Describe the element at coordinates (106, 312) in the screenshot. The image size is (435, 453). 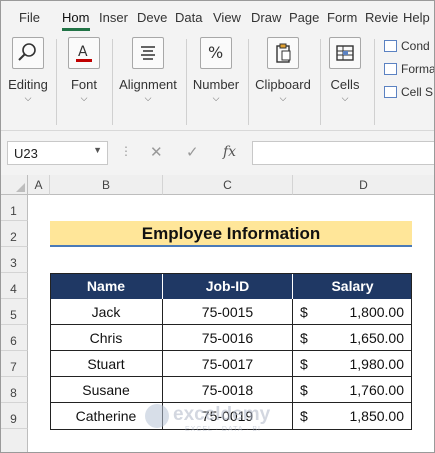
I see `cell-name: Jack` at that location.